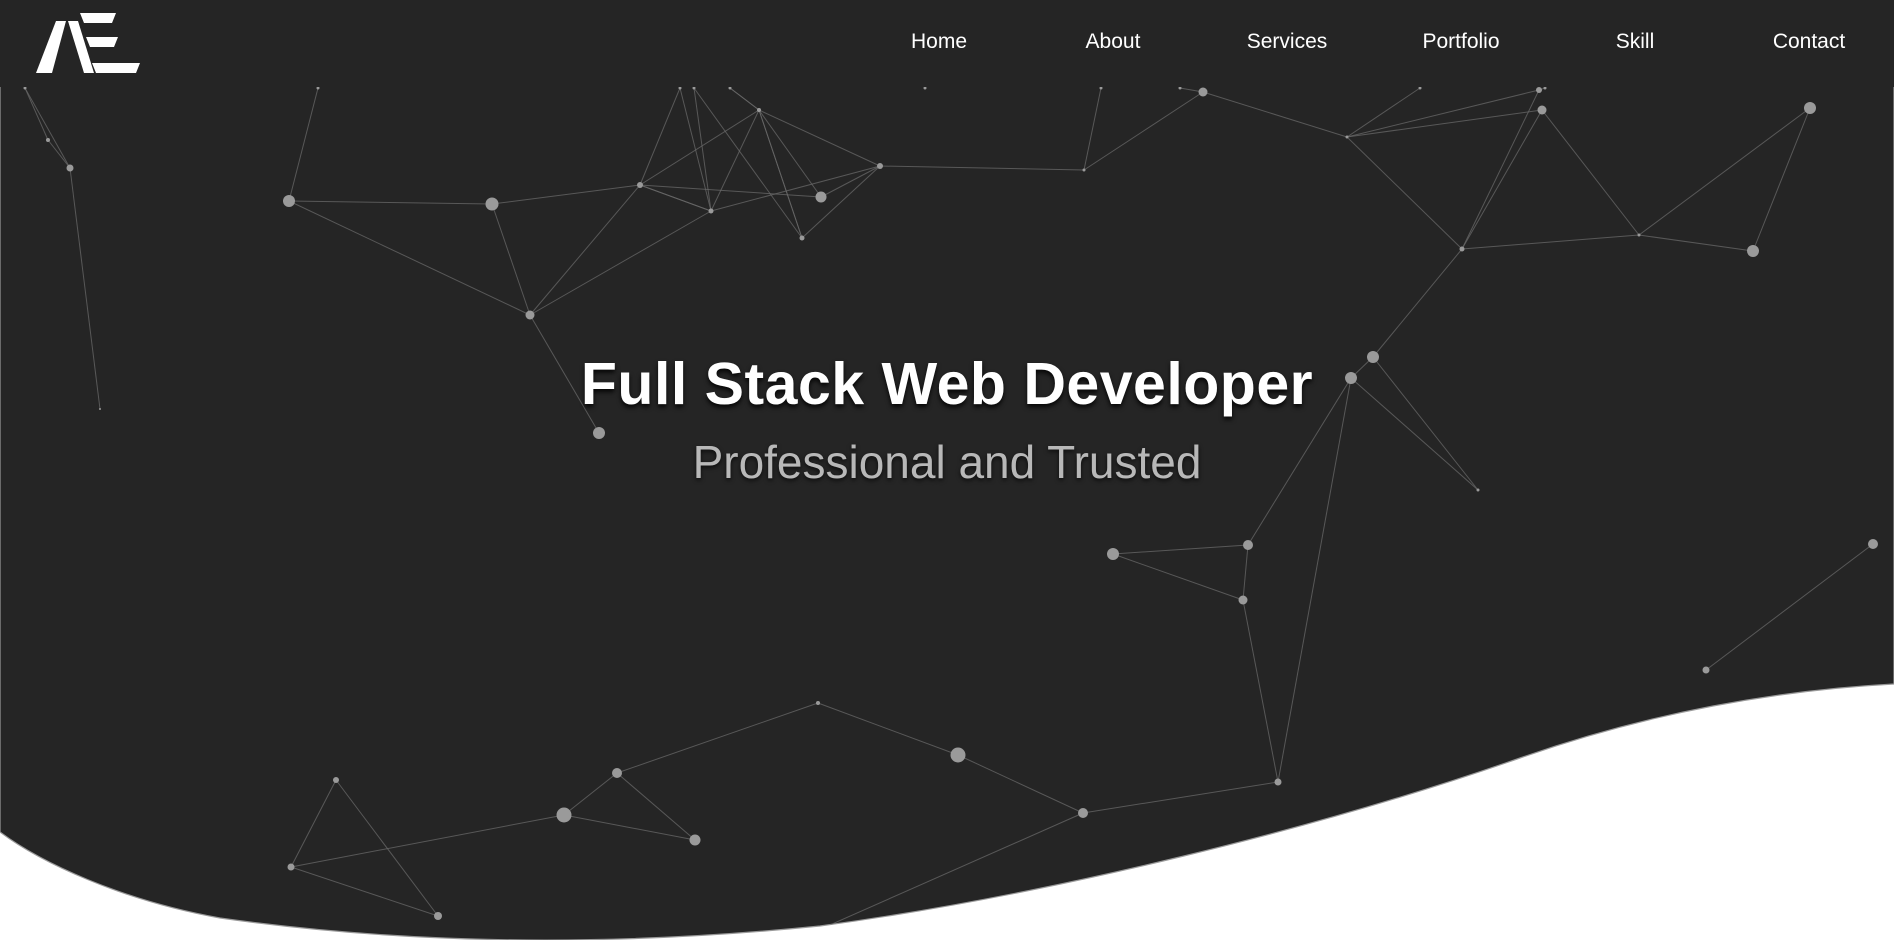 The image size is (1894, 940). Describe the element at coordinates (947, 384) in the screenshot. I see `hero-title: Full Stack Web Developer` at that location.